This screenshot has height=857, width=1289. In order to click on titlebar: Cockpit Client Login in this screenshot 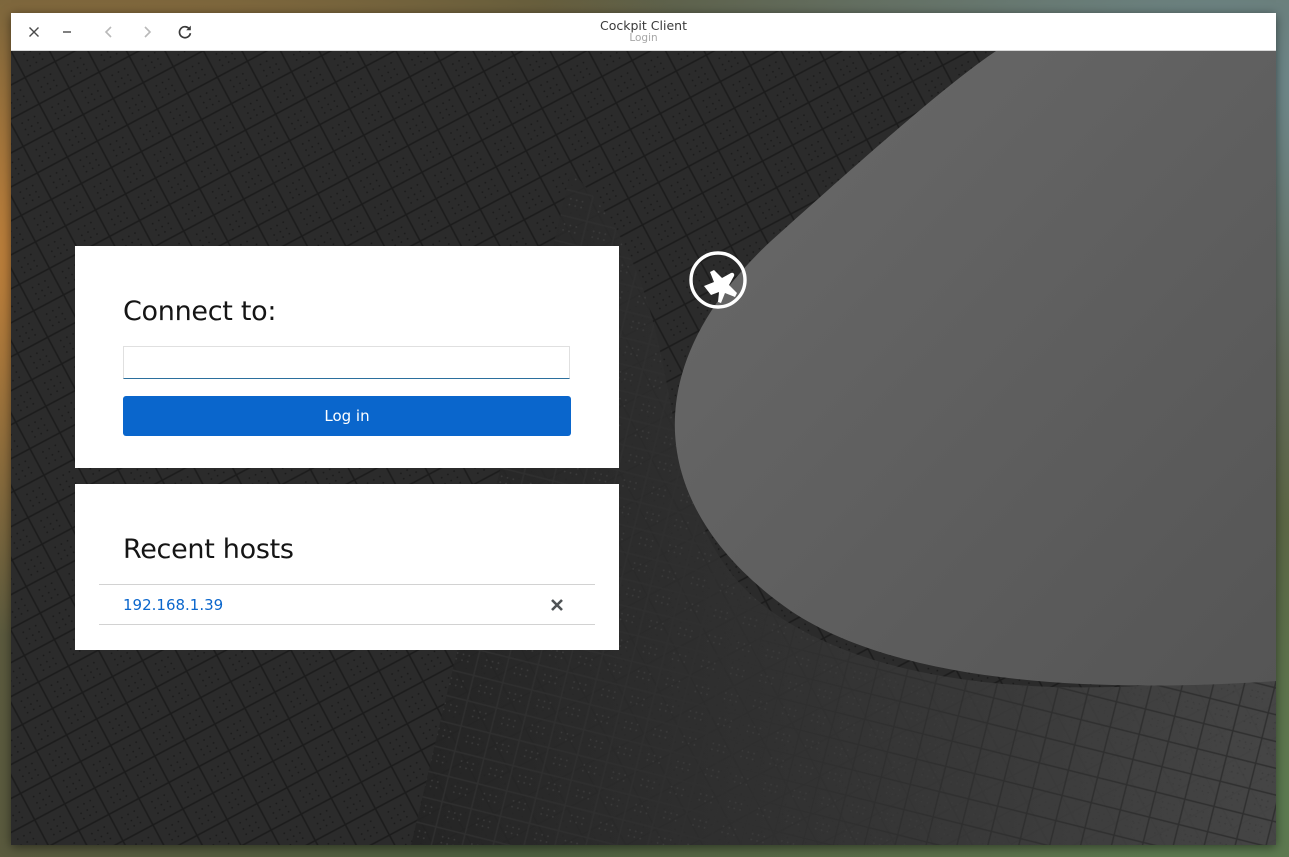, I will do `click(643, 32)`.